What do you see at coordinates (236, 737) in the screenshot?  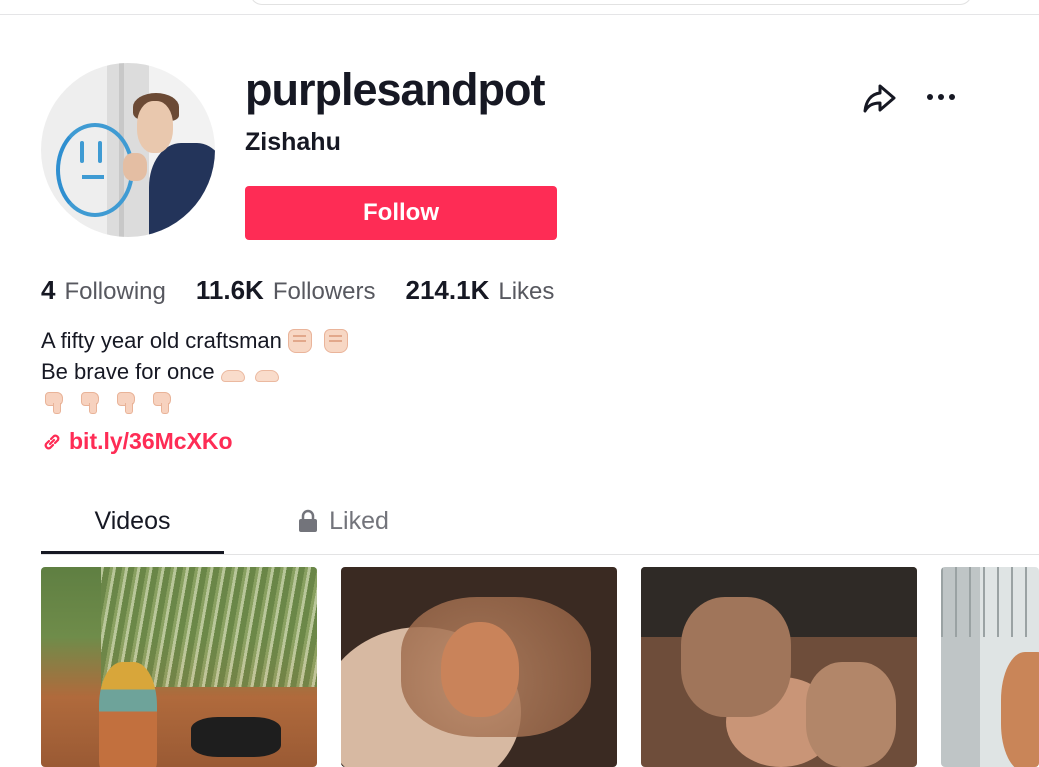 I see `thumb-person` at bounding box center [236, 737].